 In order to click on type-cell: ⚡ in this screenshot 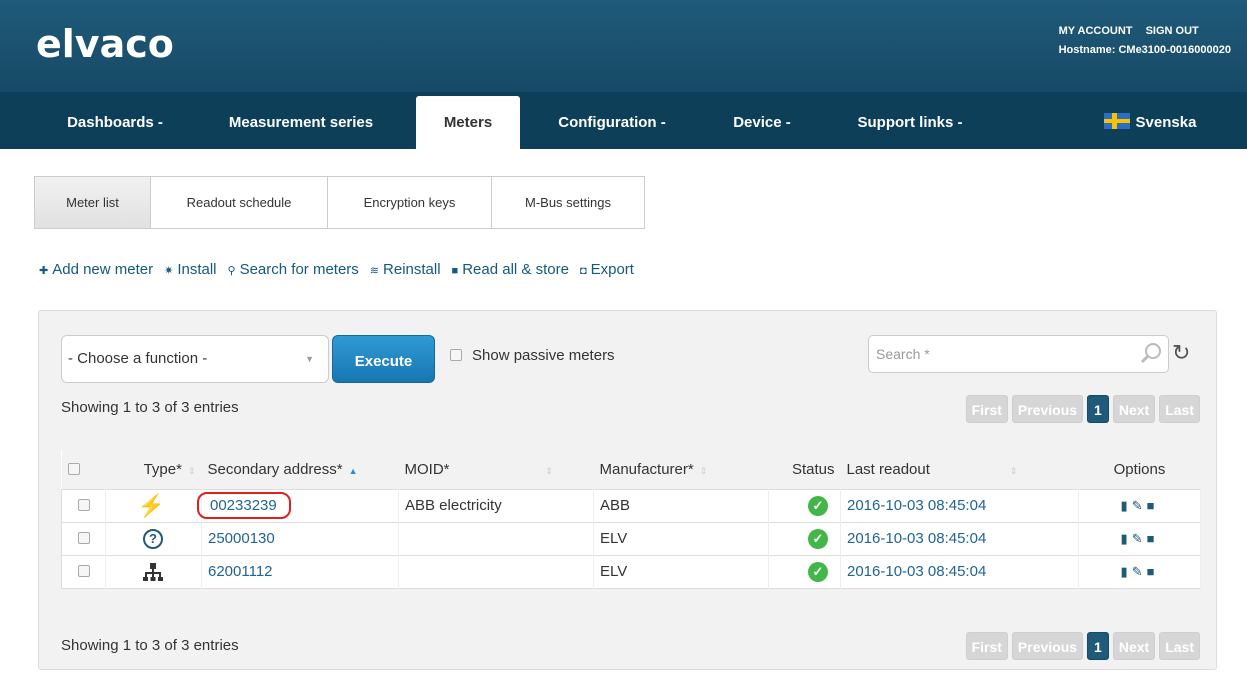, I will do `click(153, 505)`.